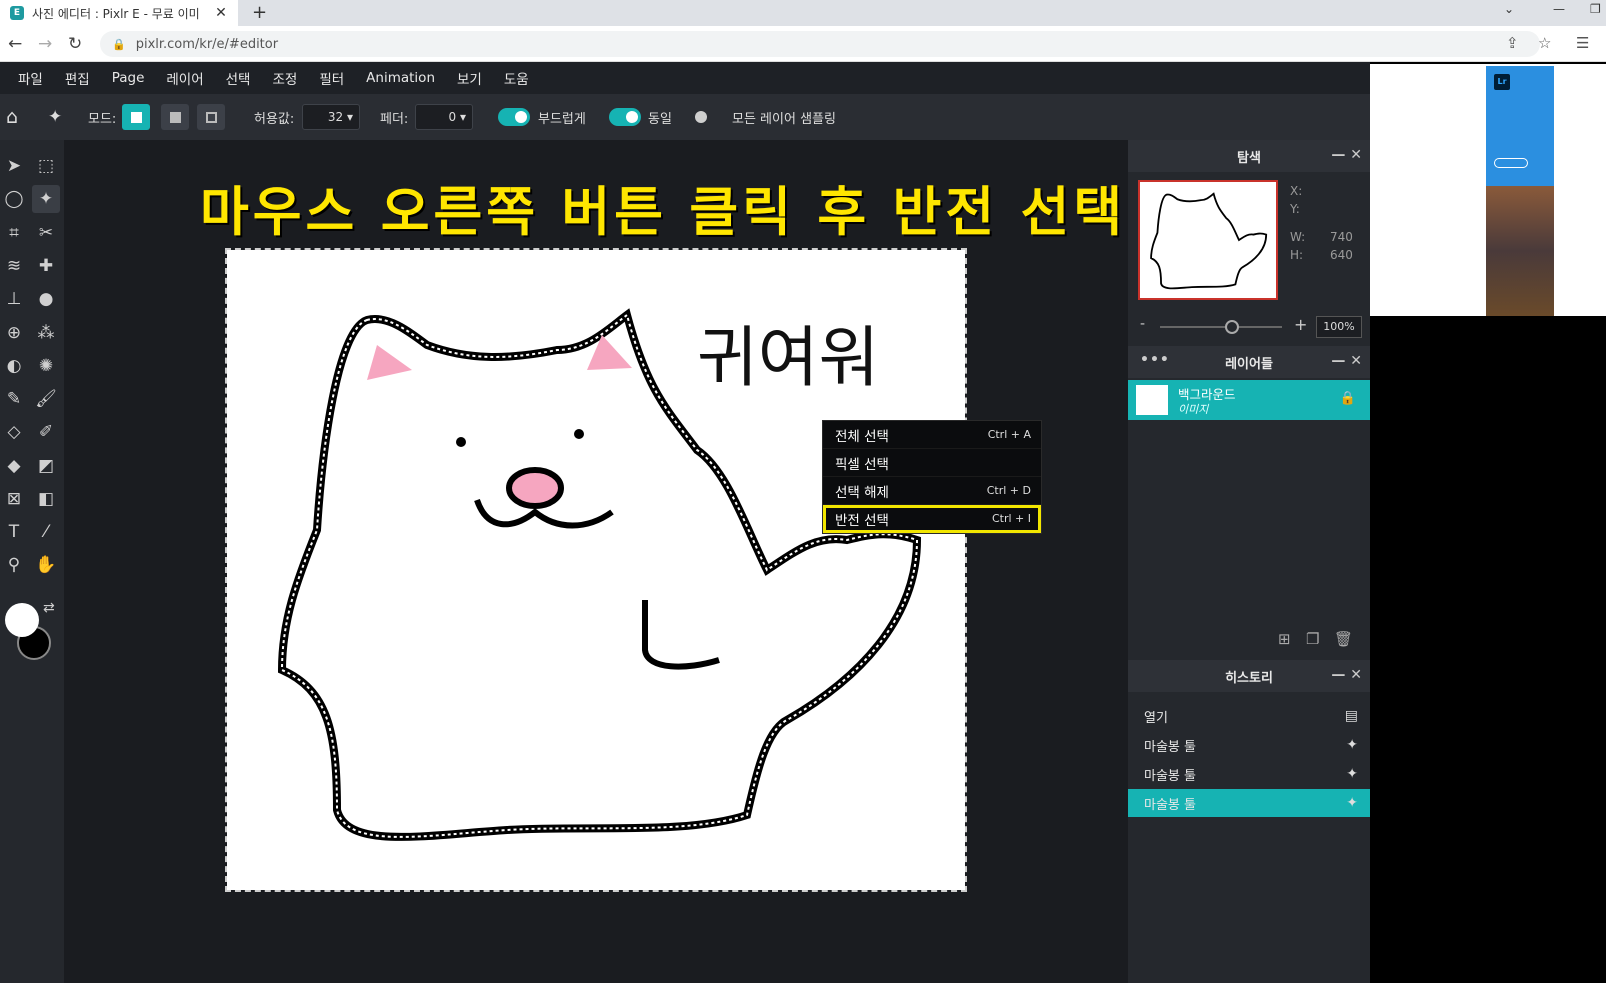 The width and height of the screenshot is (1606, 983). Describe the element at coordinates (400, 78) in the screenshot. I see `menu-animation: Animation` at that location.